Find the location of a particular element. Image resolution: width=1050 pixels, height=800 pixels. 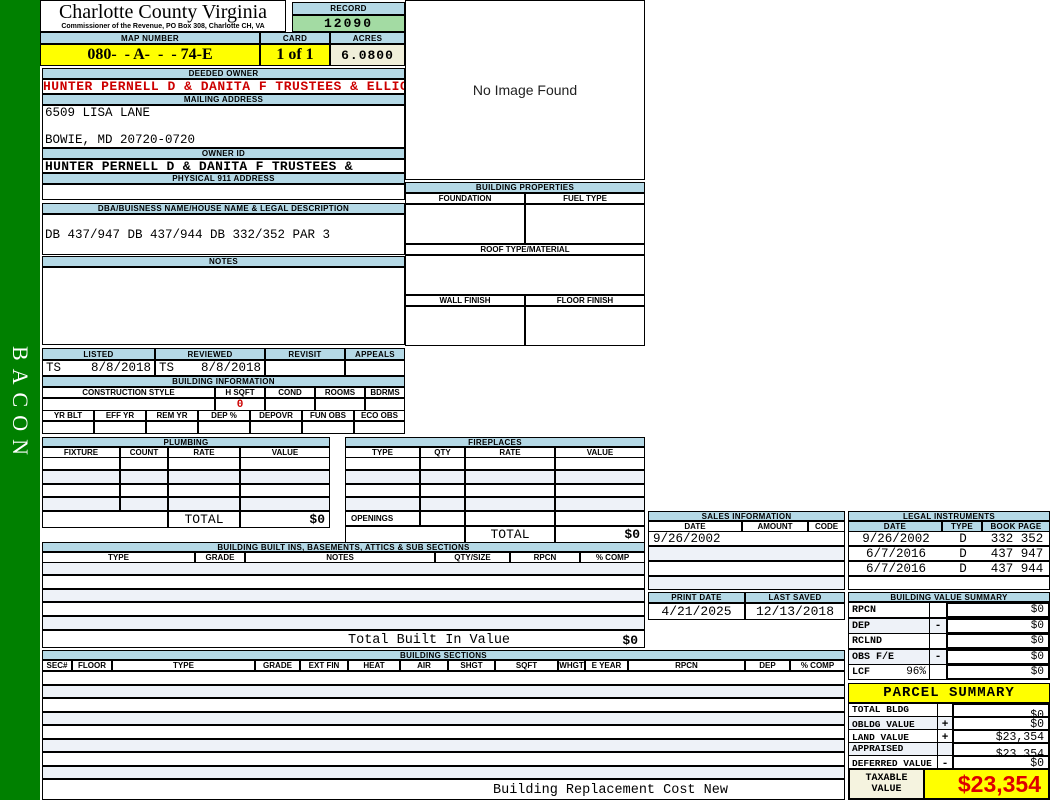

roof-type-value is located at coordinates (525, 275).